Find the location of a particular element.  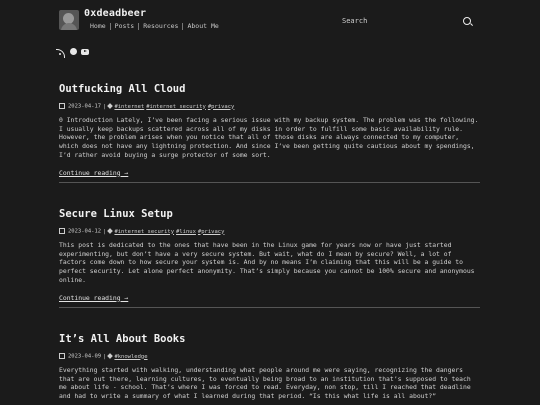

post-meta: 2023-04-09 | #knowledge is located at coordinates (269, 357).